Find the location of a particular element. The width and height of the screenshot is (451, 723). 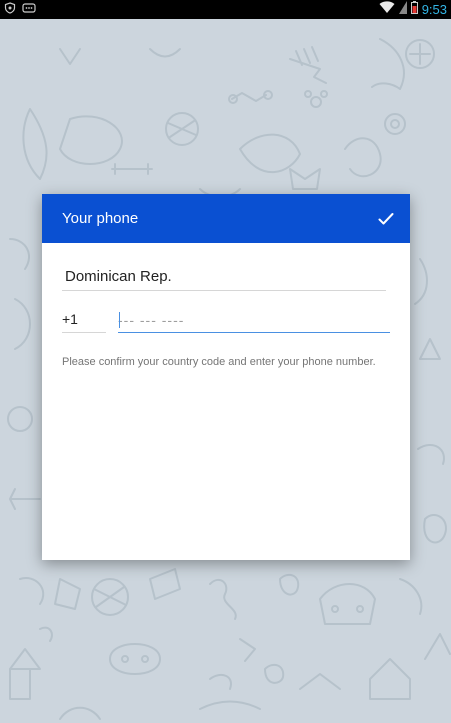

confirm-button is located at coordinates (386, 219).